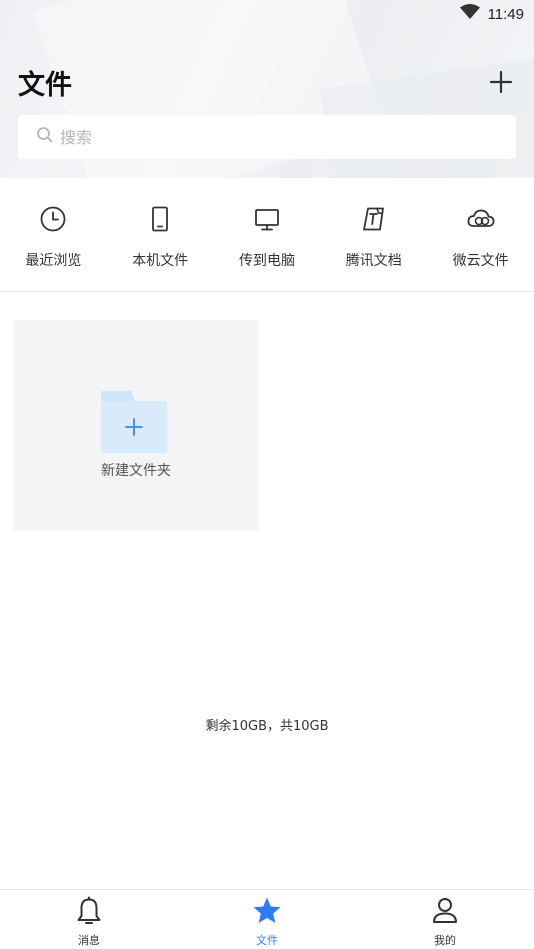 This screenshot has height=949, width=534. What do you see at coordinates (445, 940) in the screenshot?
I see `nav-label: 我的` at bounding box center [445, 940].